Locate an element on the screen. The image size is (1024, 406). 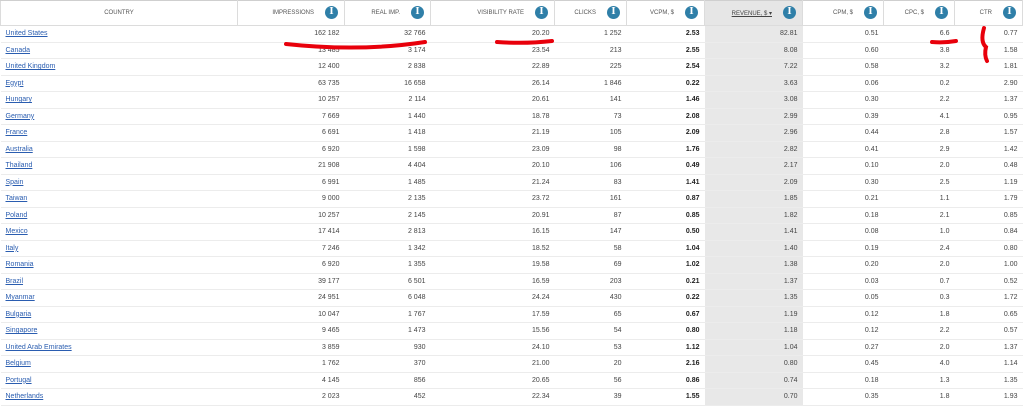
cell-clicks: 83 is located at coordinates (590, 182).